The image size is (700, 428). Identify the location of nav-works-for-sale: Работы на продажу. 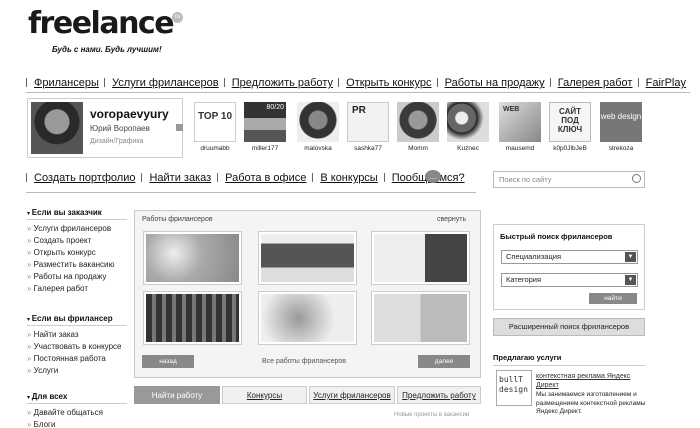
(491, 83).